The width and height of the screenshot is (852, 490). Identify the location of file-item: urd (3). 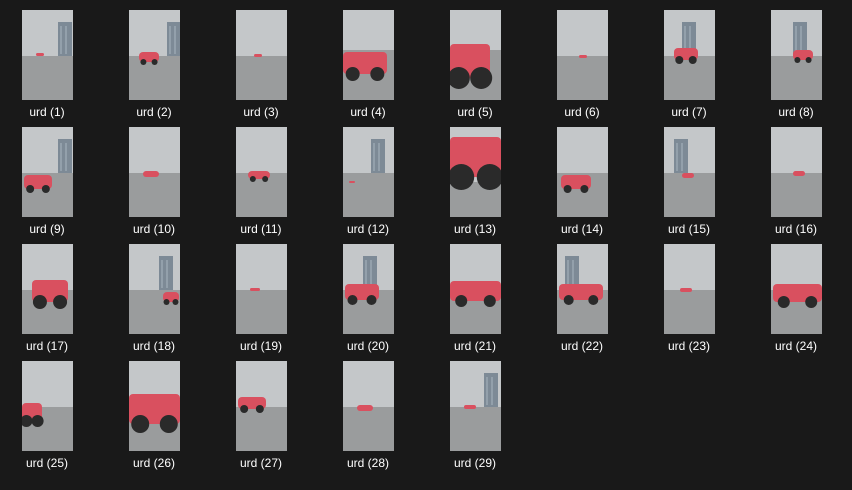
(261, 67).